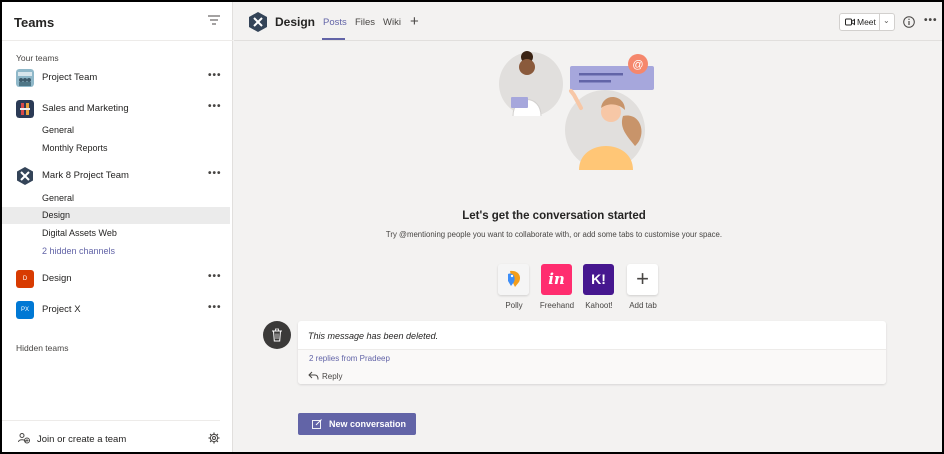  I want to click on replies-link: 2 replies from Pradeep, so click(349, 358).